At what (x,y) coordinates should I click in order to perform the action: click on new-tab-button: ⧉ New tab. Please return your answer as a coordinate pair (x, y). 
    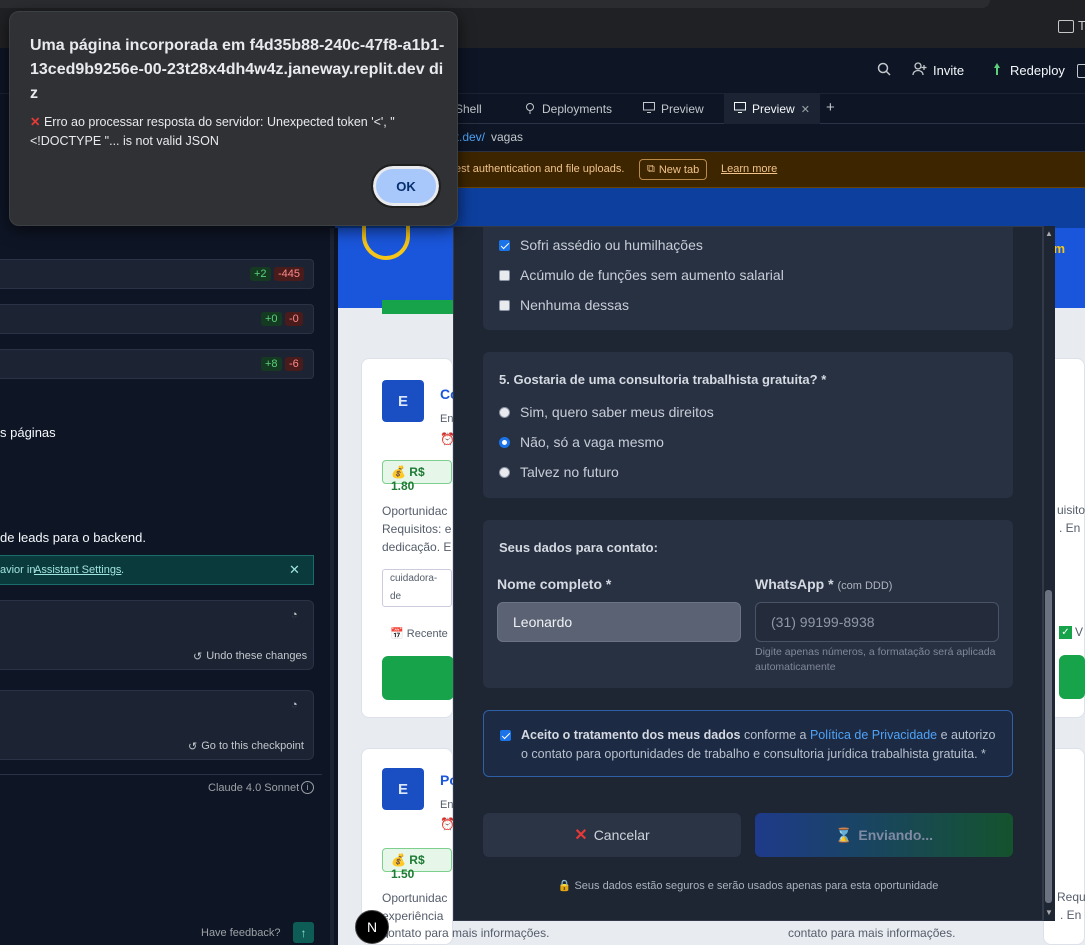
    Looking at the image, I should click on (673, 169).